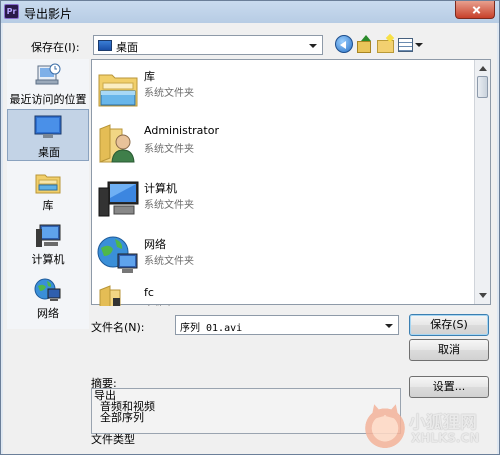 The width and height of the screenshot is (500, 455). Describe the element at coordinates (155, 244) in the screenshot. I see `file-name: 网络` at that location.